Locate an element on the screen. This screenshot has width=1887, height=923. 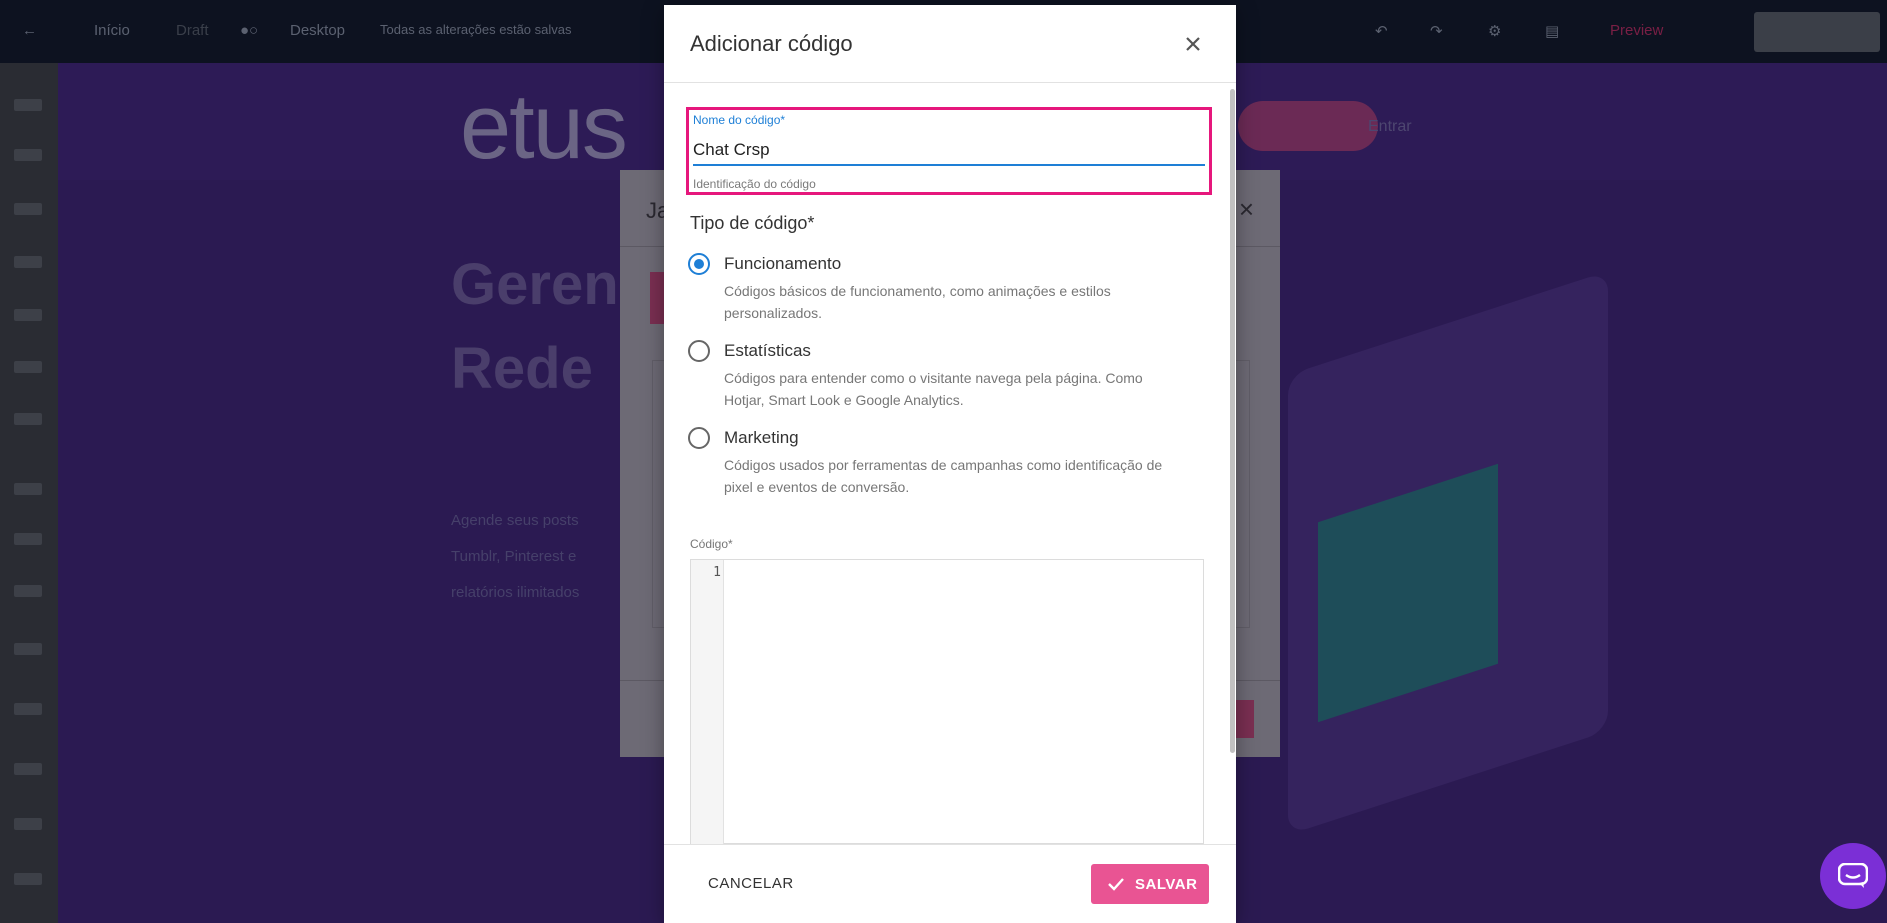
code-name-input is located at coordinates (949, 151).